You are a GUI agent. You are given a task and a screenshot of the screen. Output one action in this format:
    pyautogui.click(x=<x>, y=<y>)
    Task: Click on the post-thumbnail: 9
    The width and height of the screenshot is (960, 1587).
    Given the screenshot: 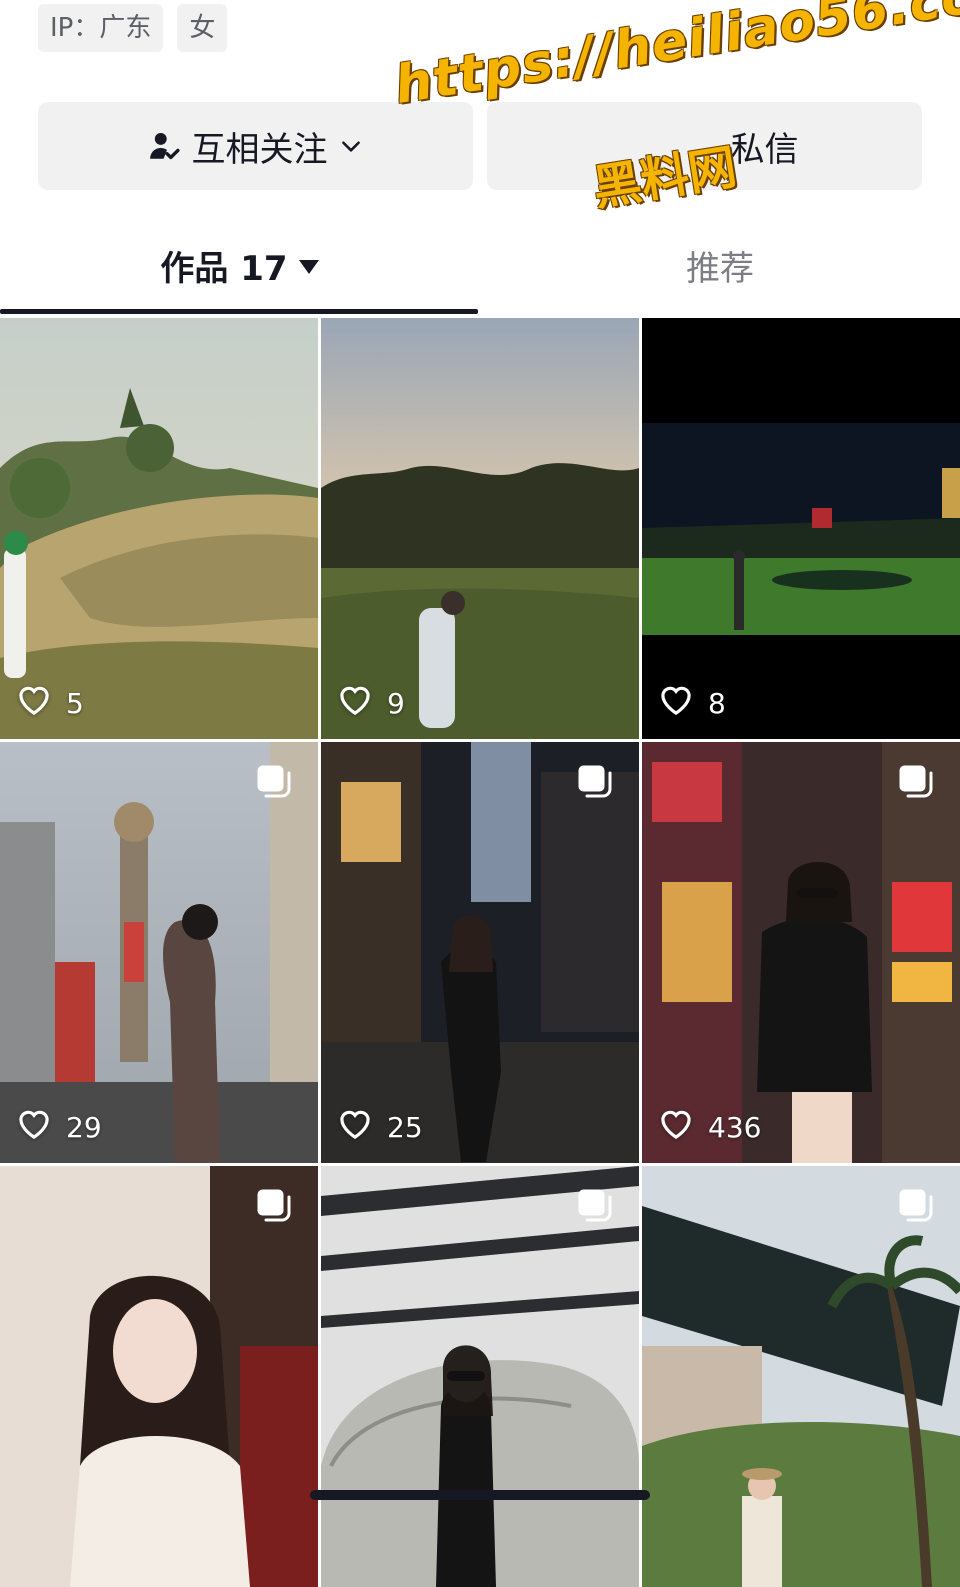 What is the action you would take?
    pyautogui.click(x=480, y=528)
    